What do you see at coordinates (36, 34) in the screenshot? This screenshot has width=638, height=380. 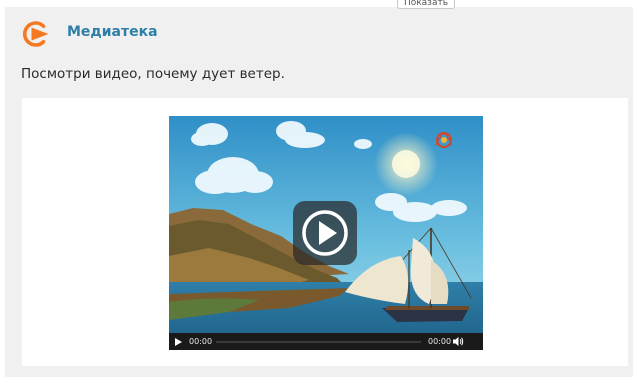 I see `media-play-icon` at bounding box center [36, 34].